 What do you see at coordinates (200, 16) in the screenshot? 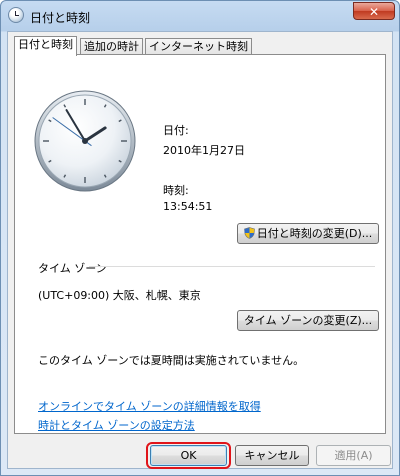
I see `title-bar: 日付と時刻 ✕` at bounding box center [200, 16].